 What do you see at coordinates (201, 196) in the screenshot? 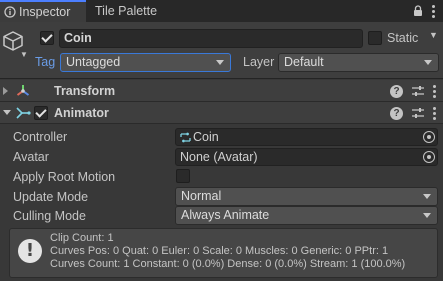
I see `update-mode-value: Normal` at bounding box center [201, 196].